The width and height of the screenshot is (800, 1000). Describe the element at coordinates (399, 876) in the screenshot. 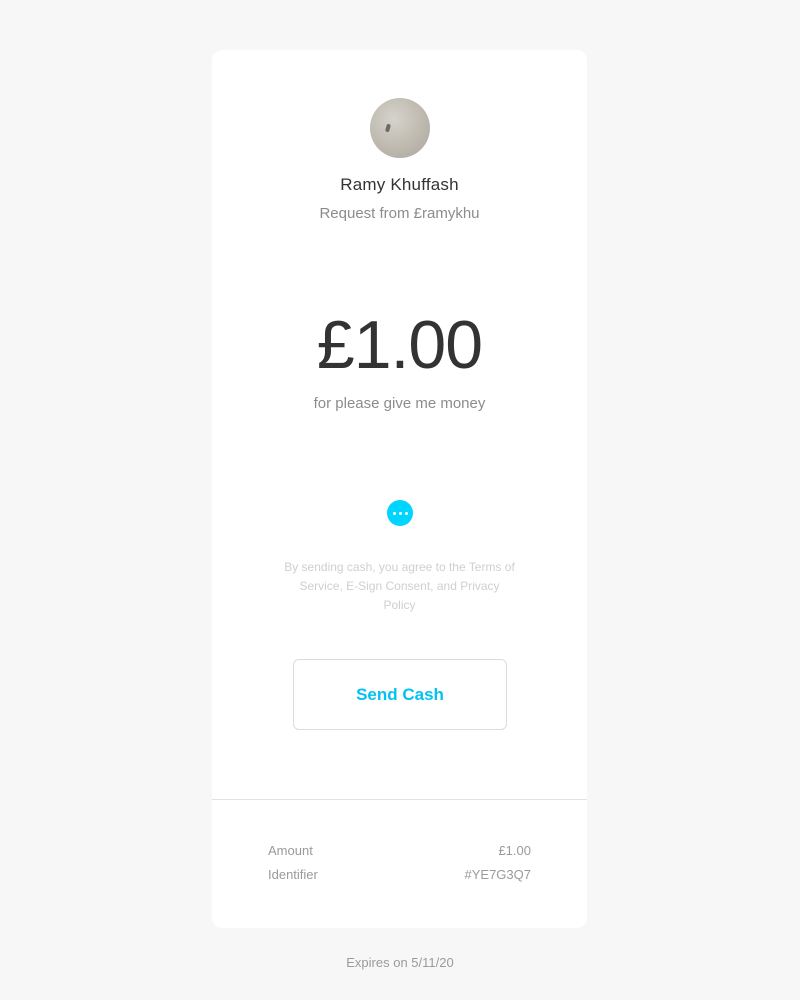

I see `detail-row-identifier: Identifier #YE7G3Q7` at that location.